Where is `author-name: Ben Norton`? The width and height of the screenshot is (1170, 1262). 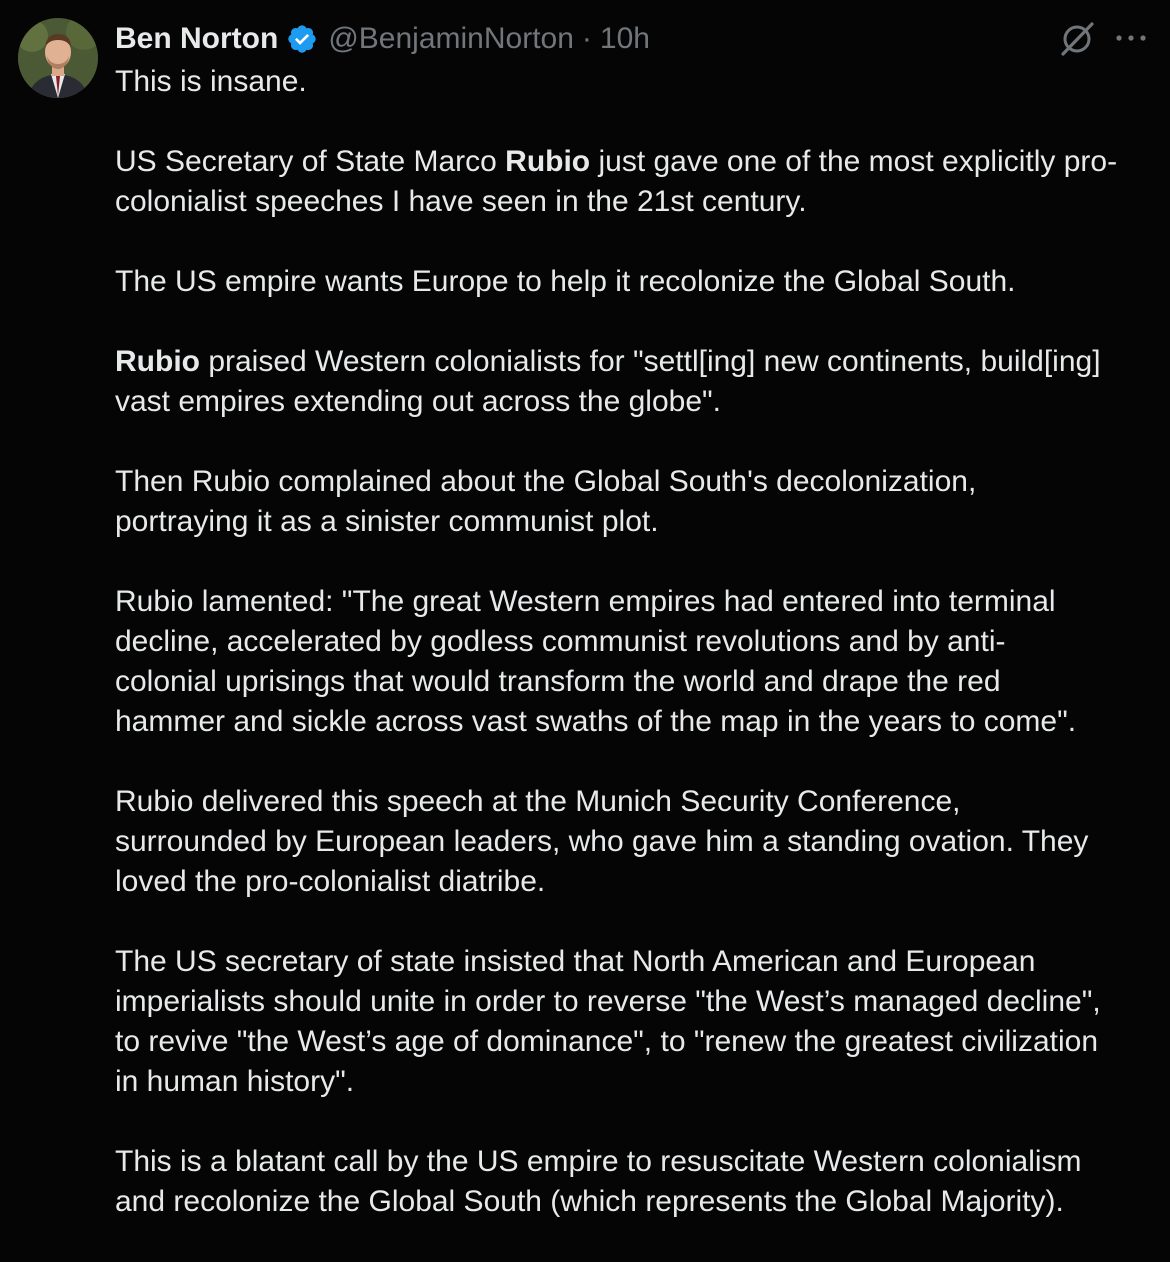
author-name: Ben Norton is located at coordinates (196, 39).